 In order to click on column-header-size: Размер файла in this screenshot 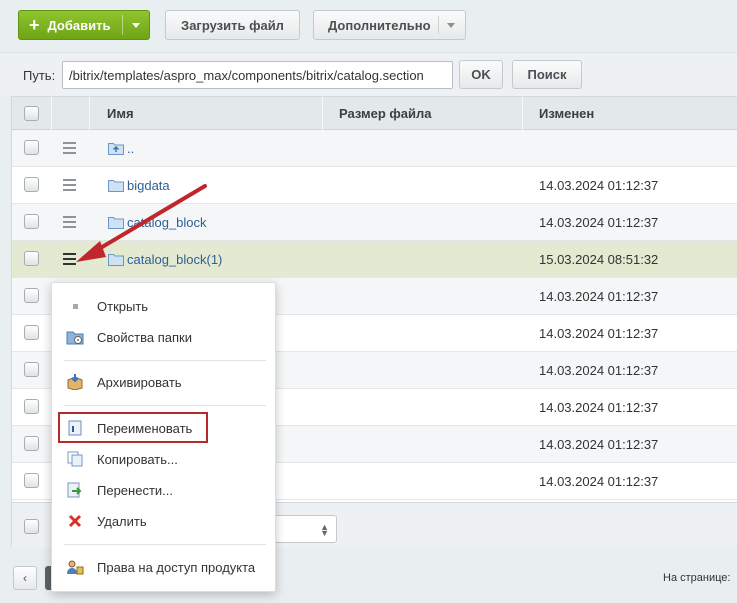, I will do `click(423, 113)`.